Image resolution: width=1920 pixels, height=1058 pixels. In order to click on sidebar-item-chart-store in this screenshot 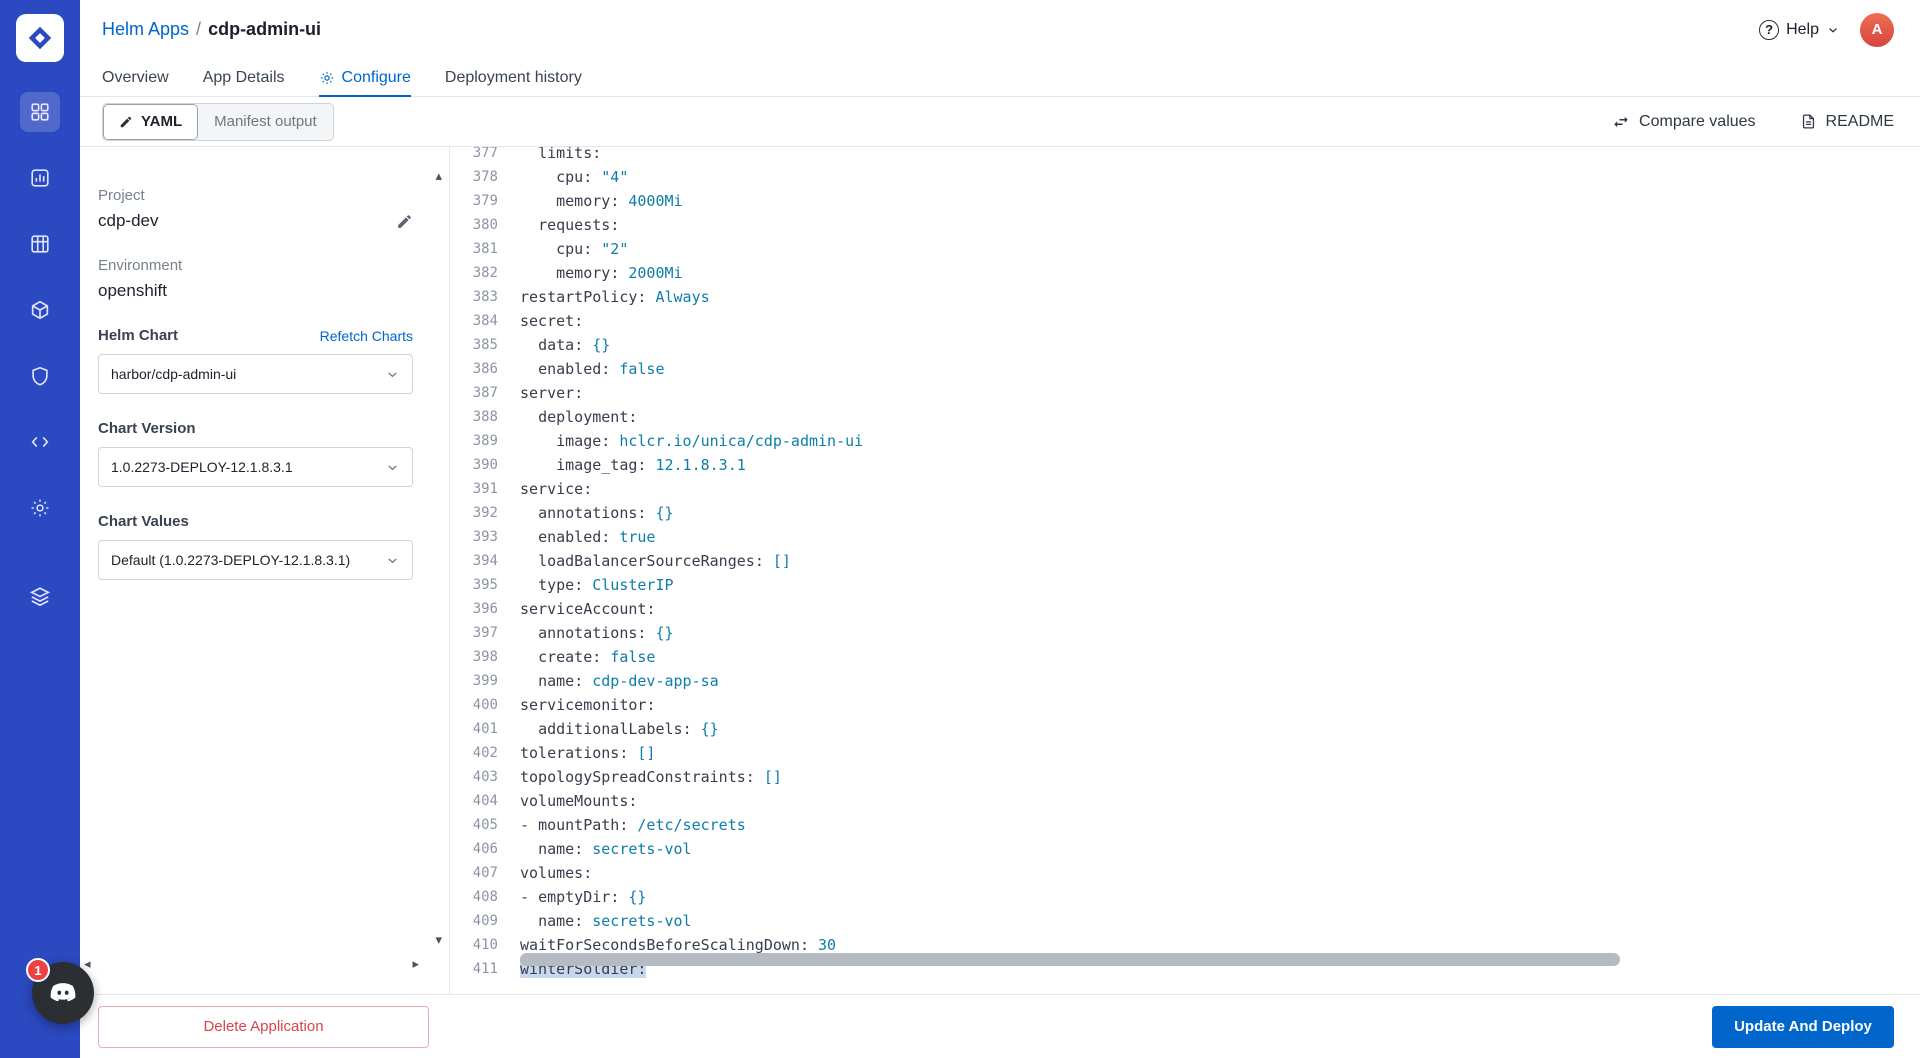, I will do `click(40, 310)`.